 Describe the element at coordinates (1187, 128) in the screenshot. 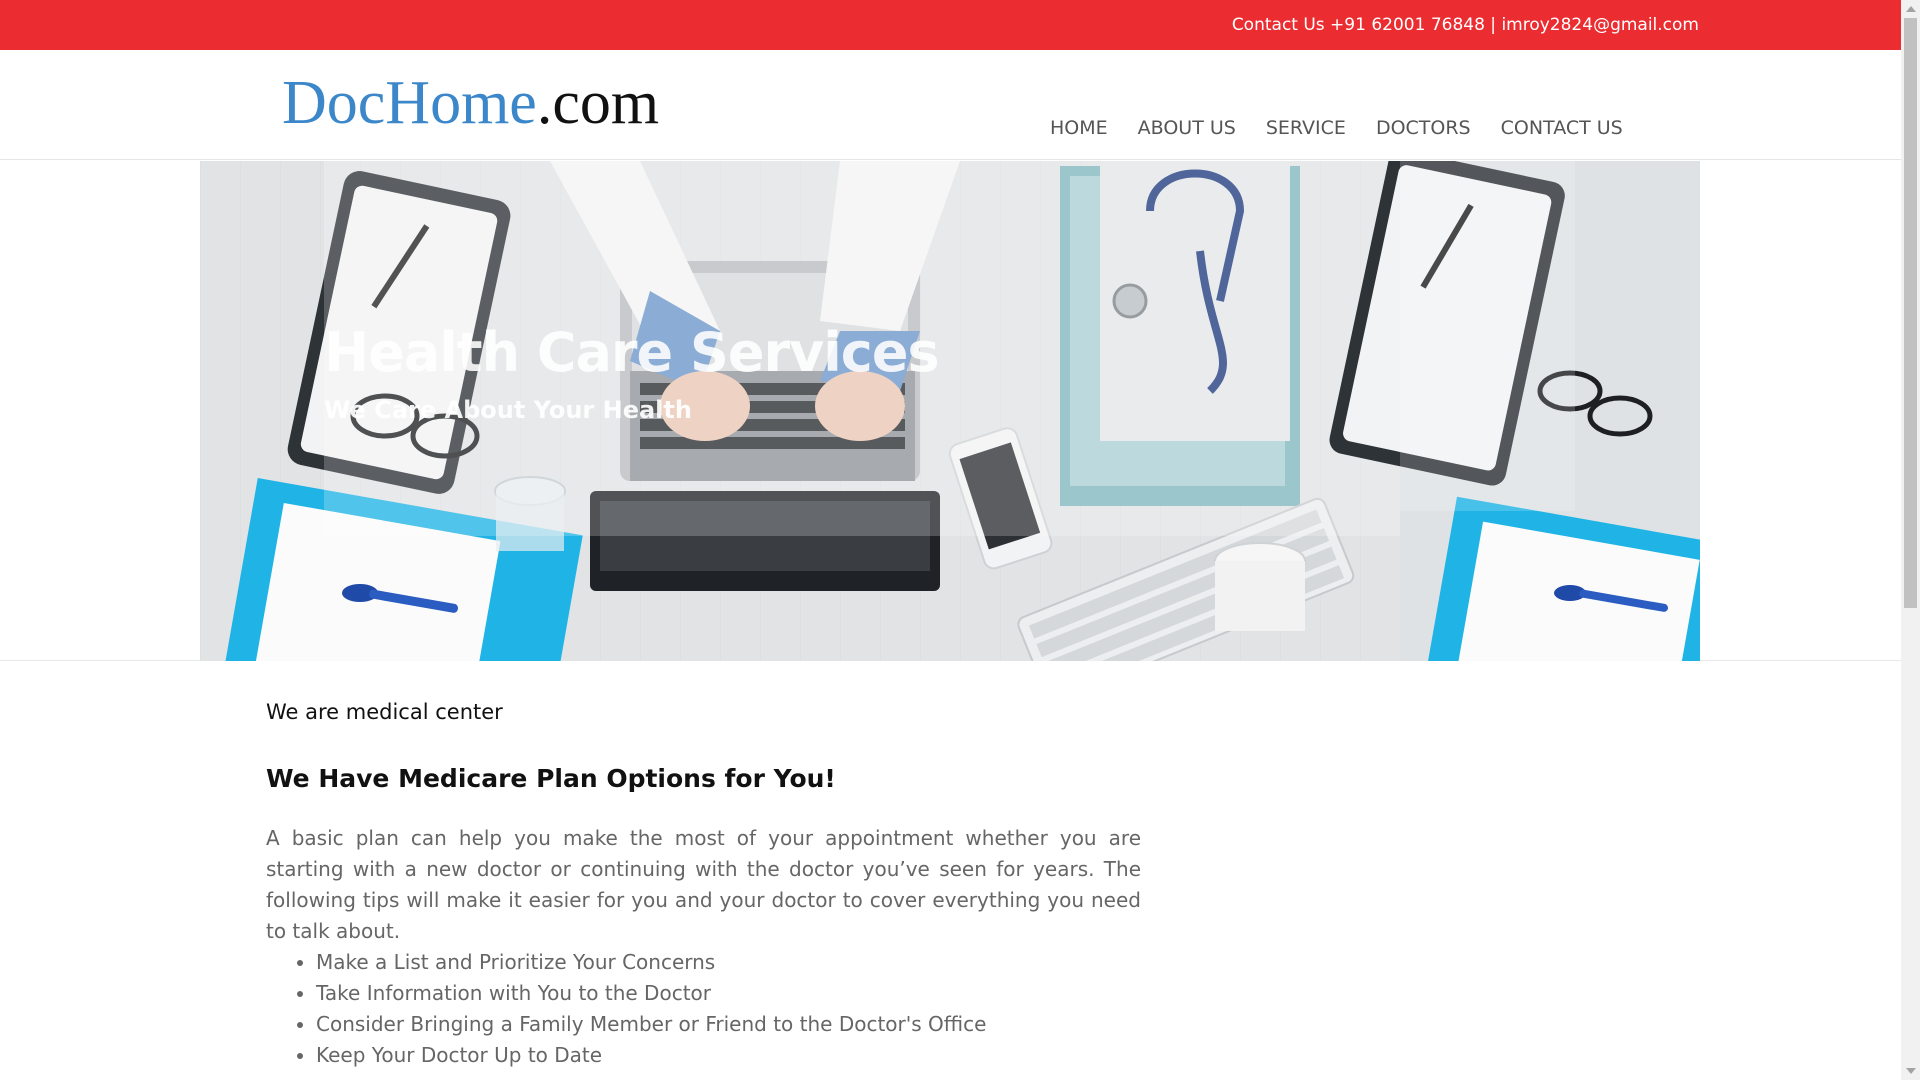

I see `nav-about-us: ABOUT US` at that location.